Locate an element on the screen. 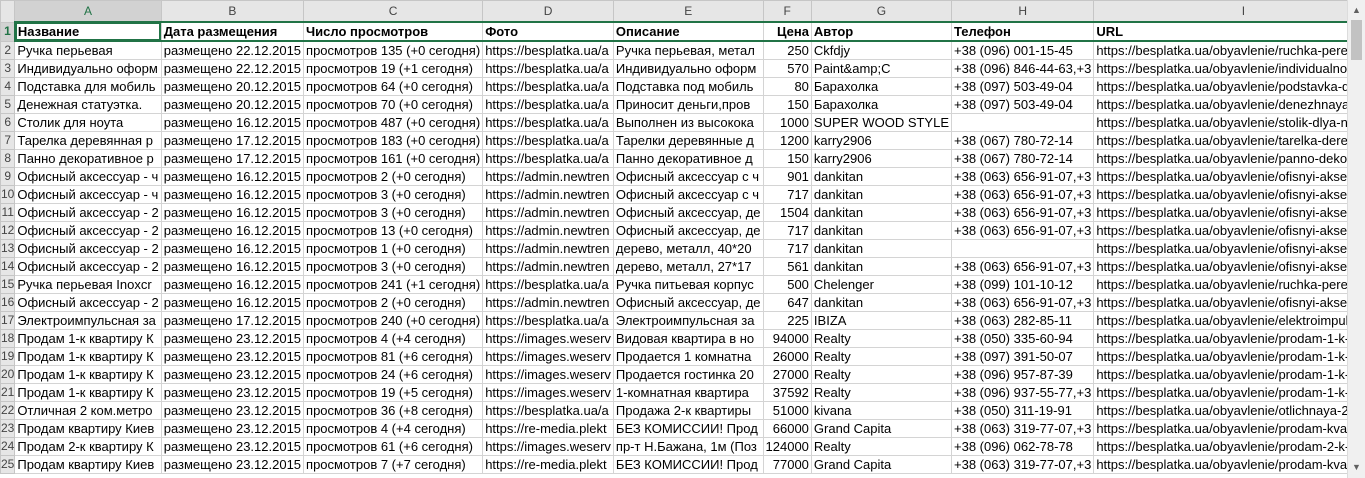  column-header-g: G is located at coordinates (881, 11).